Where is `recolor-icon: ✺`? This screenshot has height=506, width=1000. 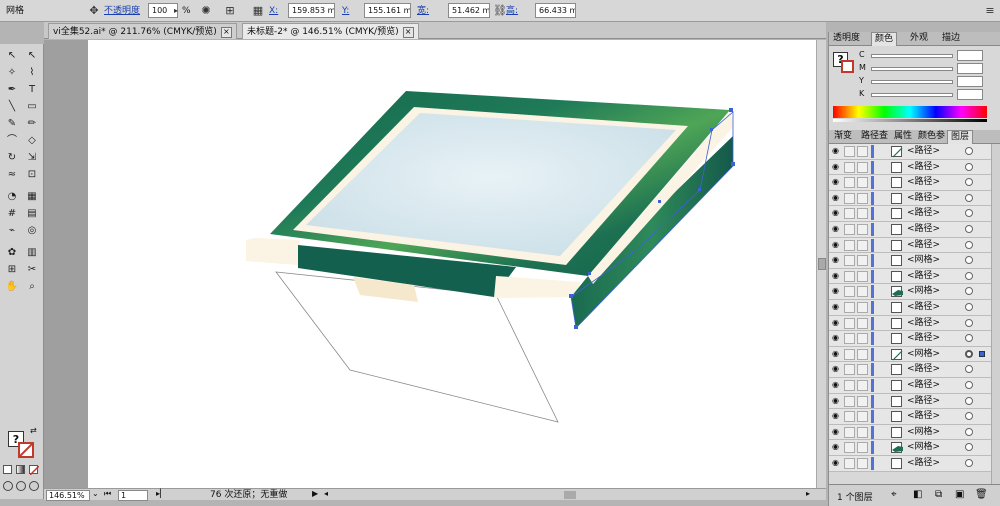
recolor-icon: ✺ is located at coordinates (206, 11).